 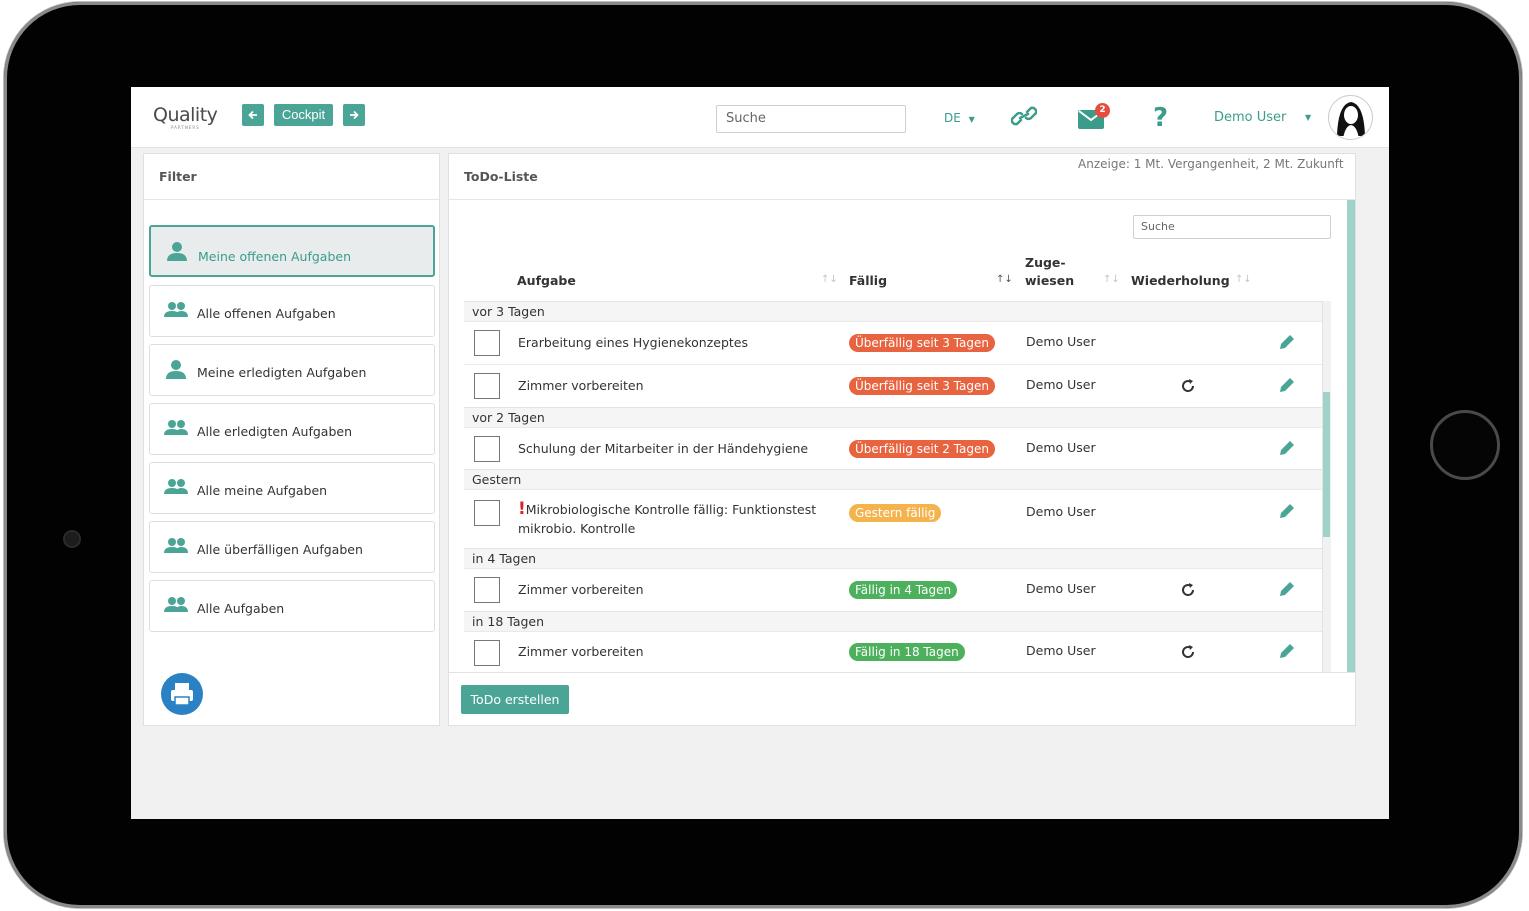 I want to click on language-select: DE ▼, so click(x=959, y=118).